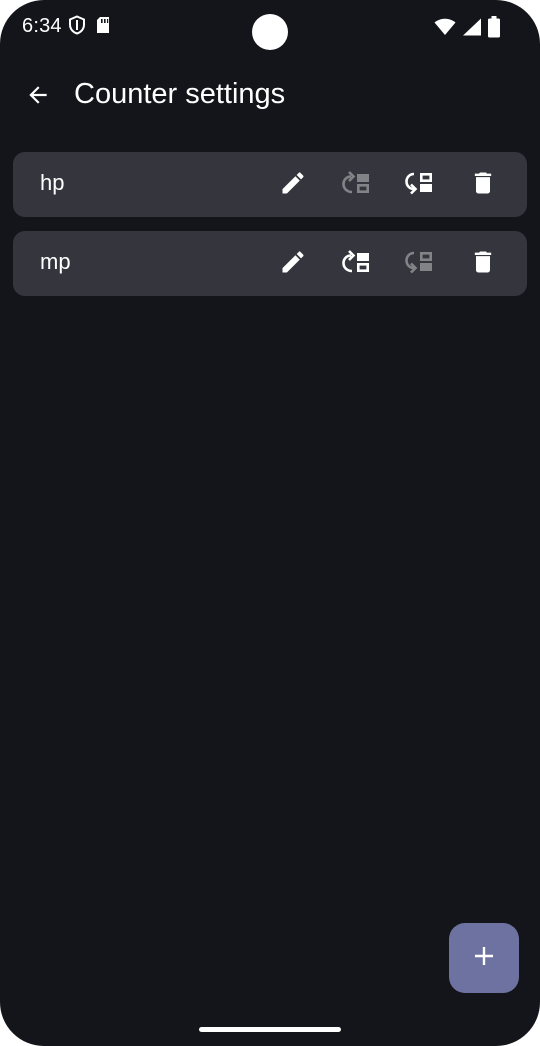 This screenshot has height=1046, width=540. I want to click on counter-name: hp, so click(52, 182).